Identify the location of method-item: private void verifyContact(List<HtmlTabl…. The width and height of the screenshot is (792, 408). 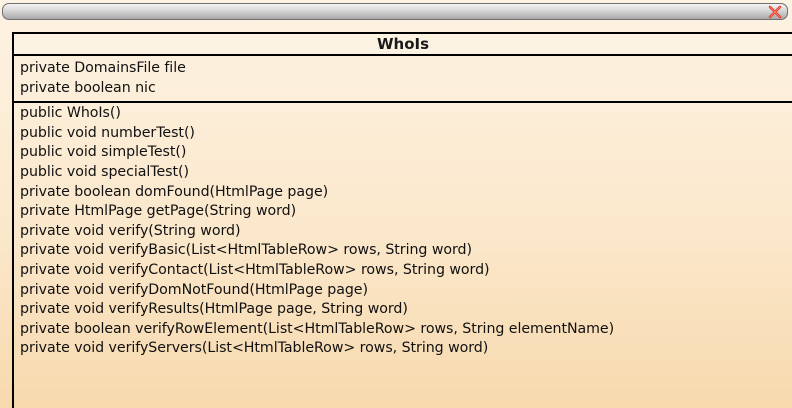
(255, 269).